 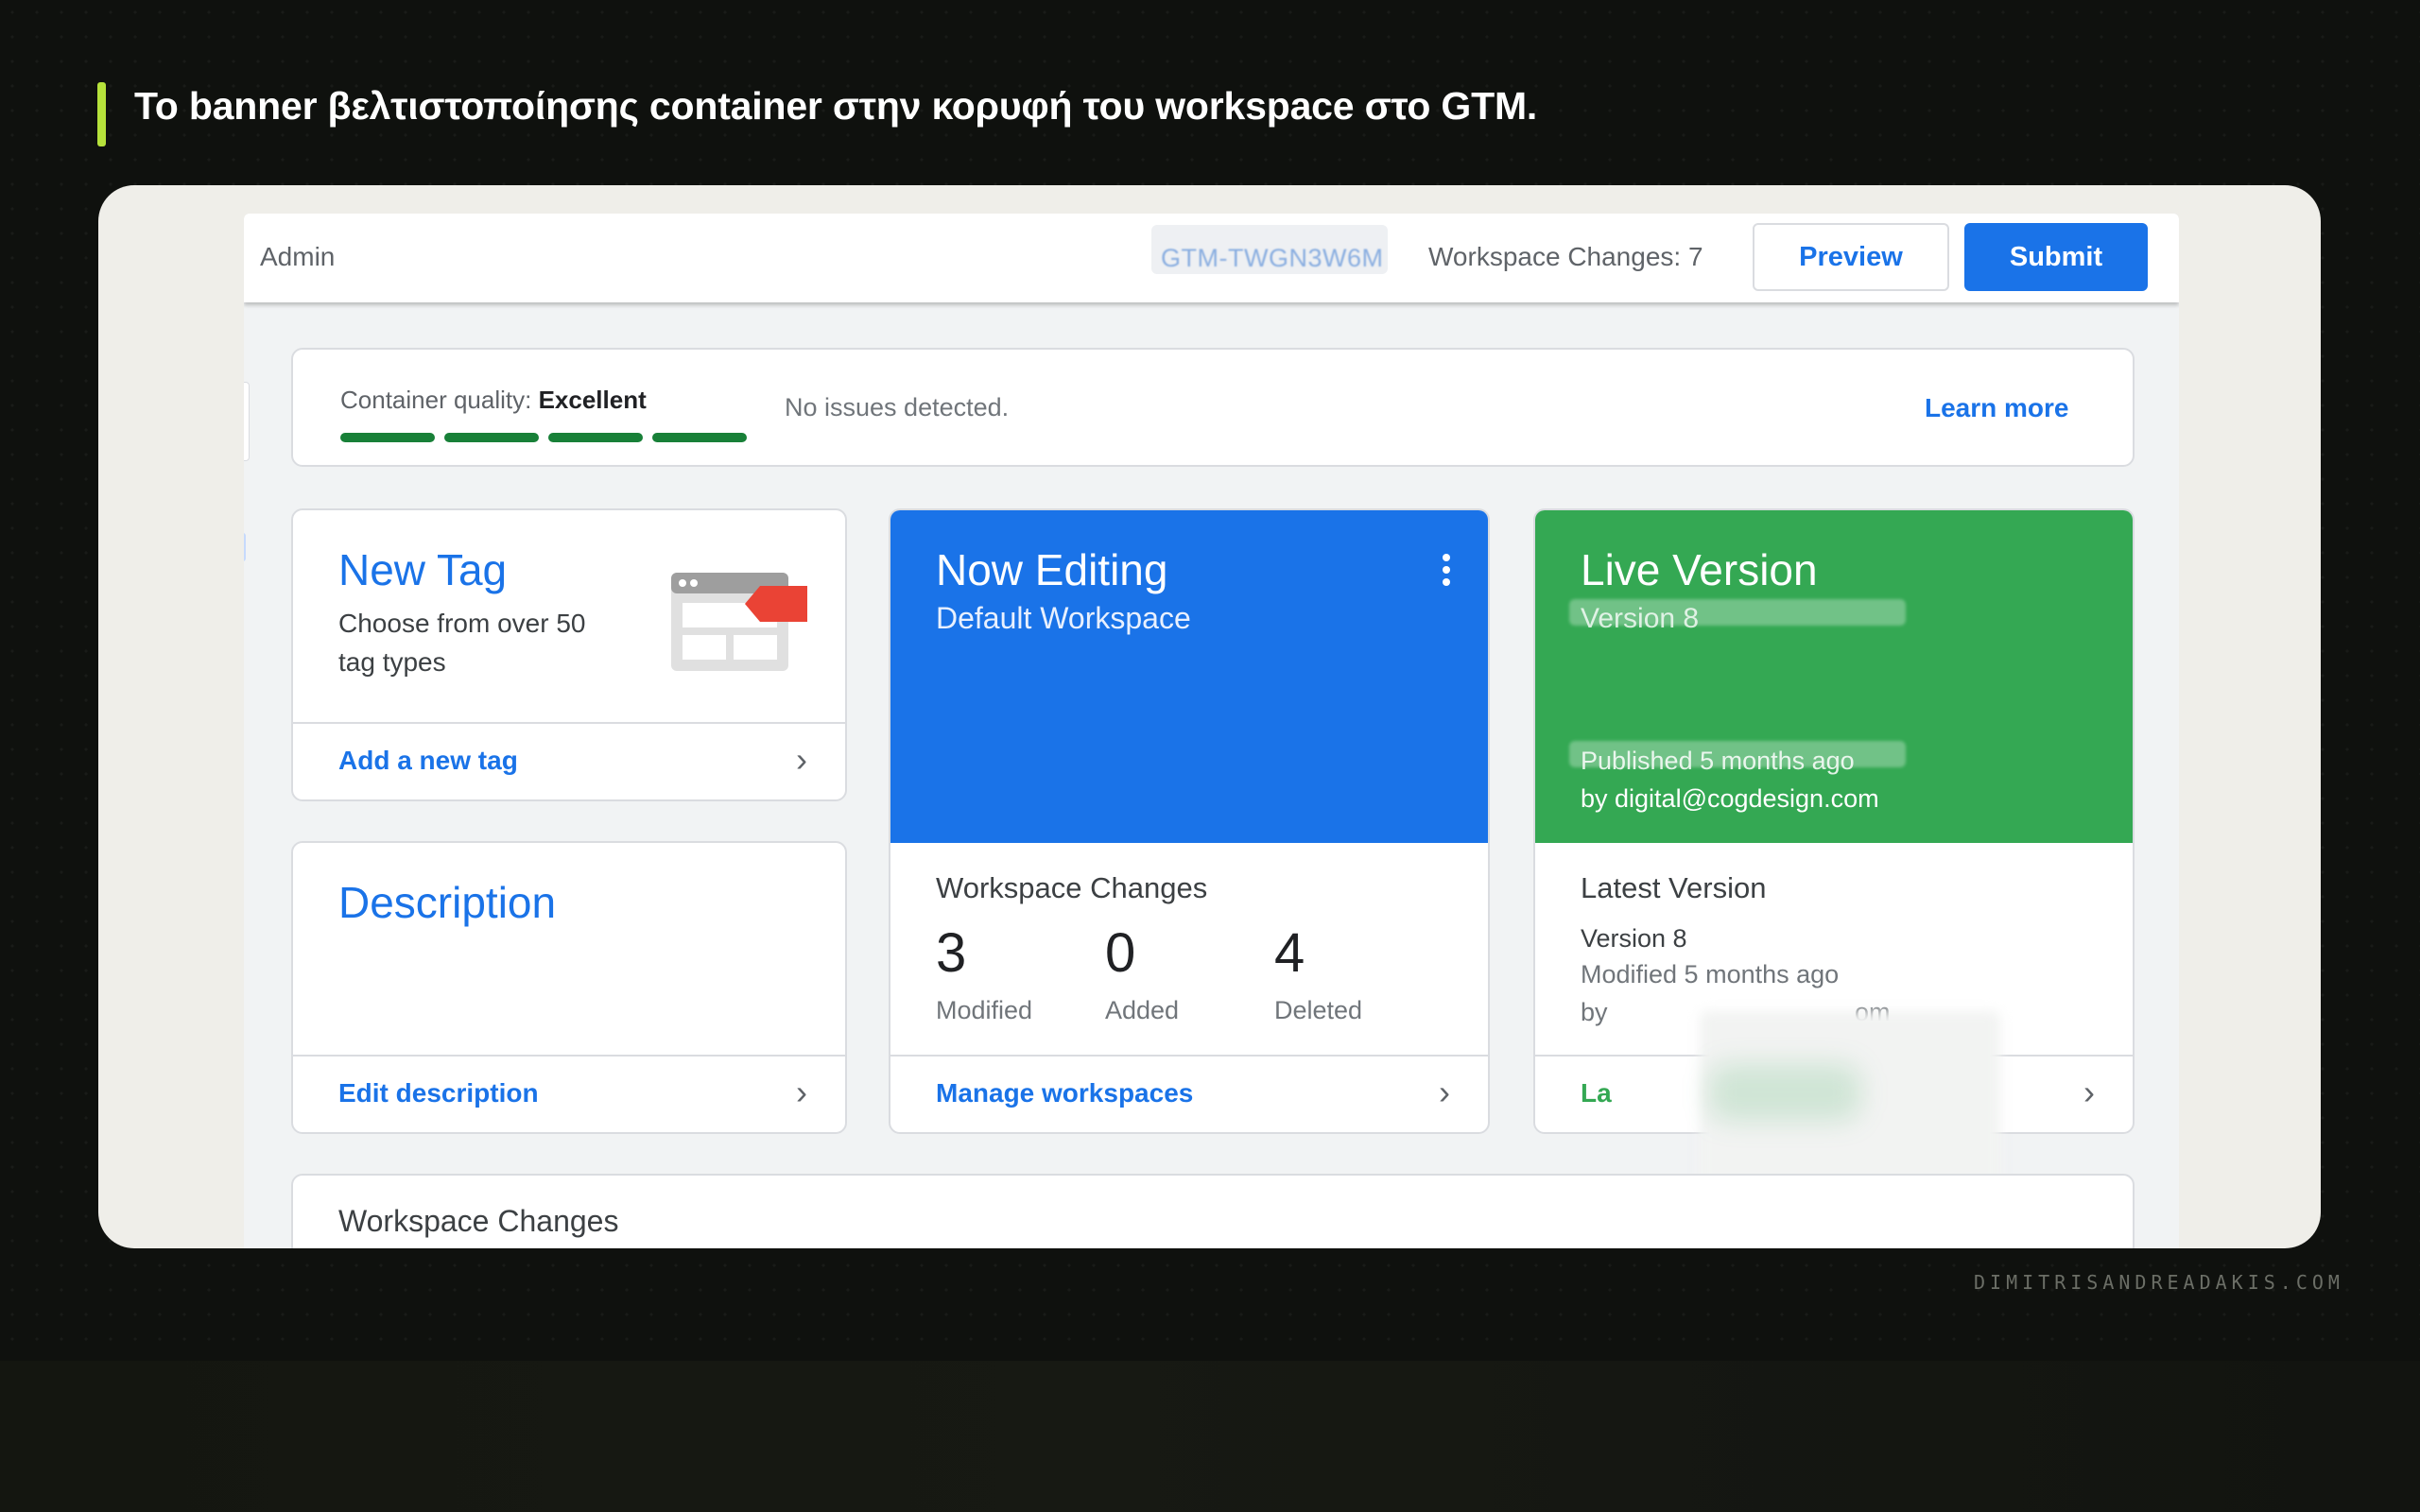 I want to click on workspace-changes-panel: Workspace Changes, so click(x=1213, y=1211).